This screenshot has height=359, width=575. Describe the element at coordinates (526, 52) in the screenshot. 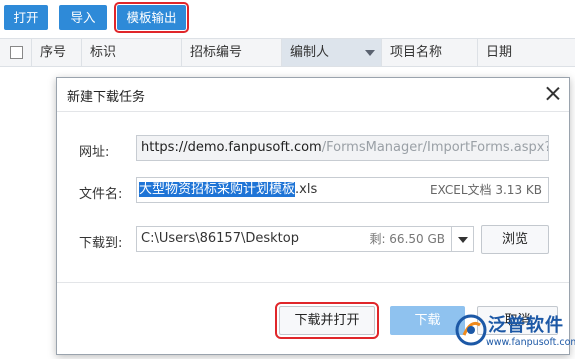

I see `column-header-date: 日期` at that location.